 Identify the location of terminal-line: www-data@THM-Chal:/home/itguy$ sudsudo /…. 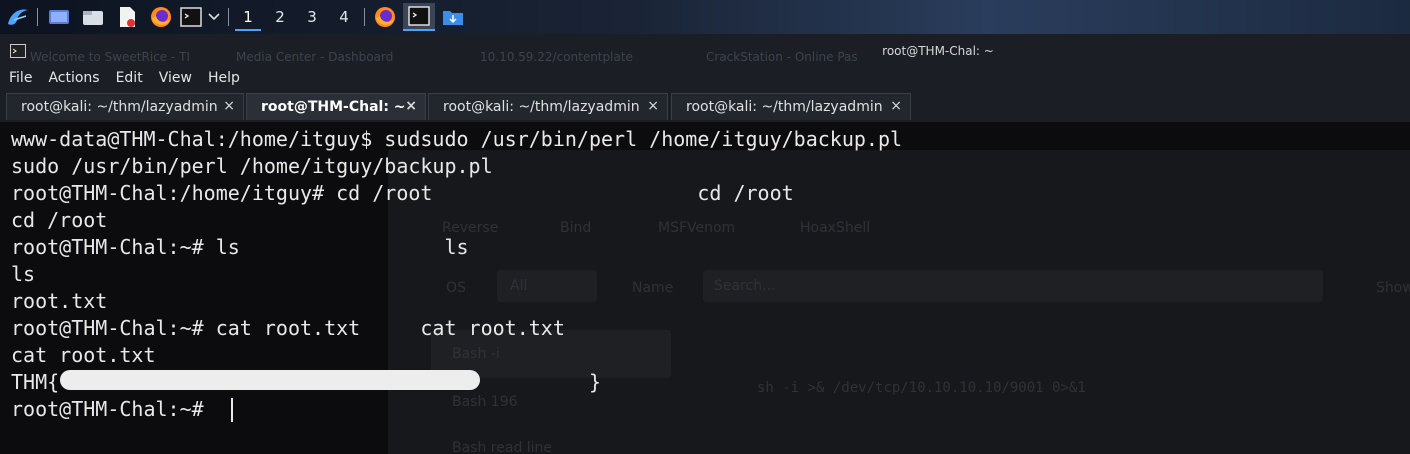
(457, 139).